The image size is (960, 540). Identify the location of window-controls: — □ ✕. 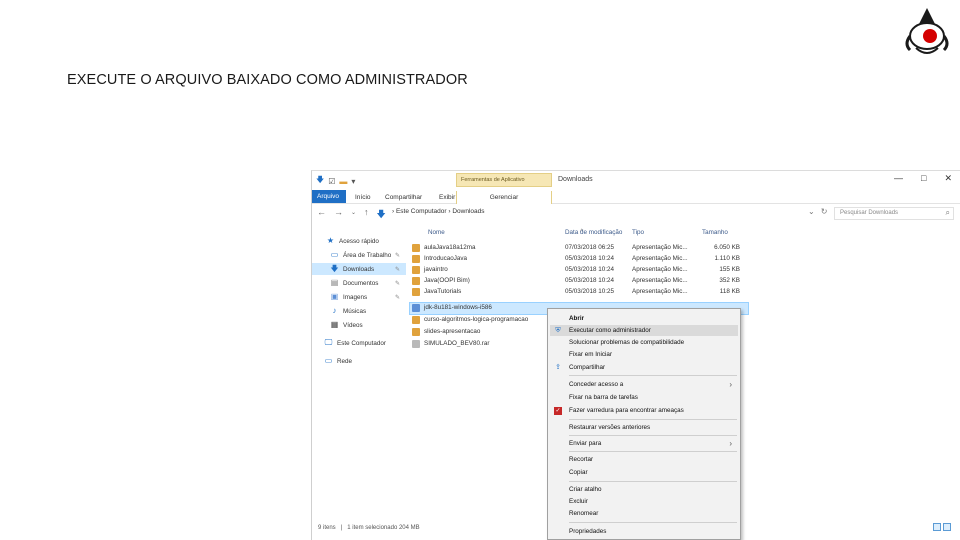
(923, 178).